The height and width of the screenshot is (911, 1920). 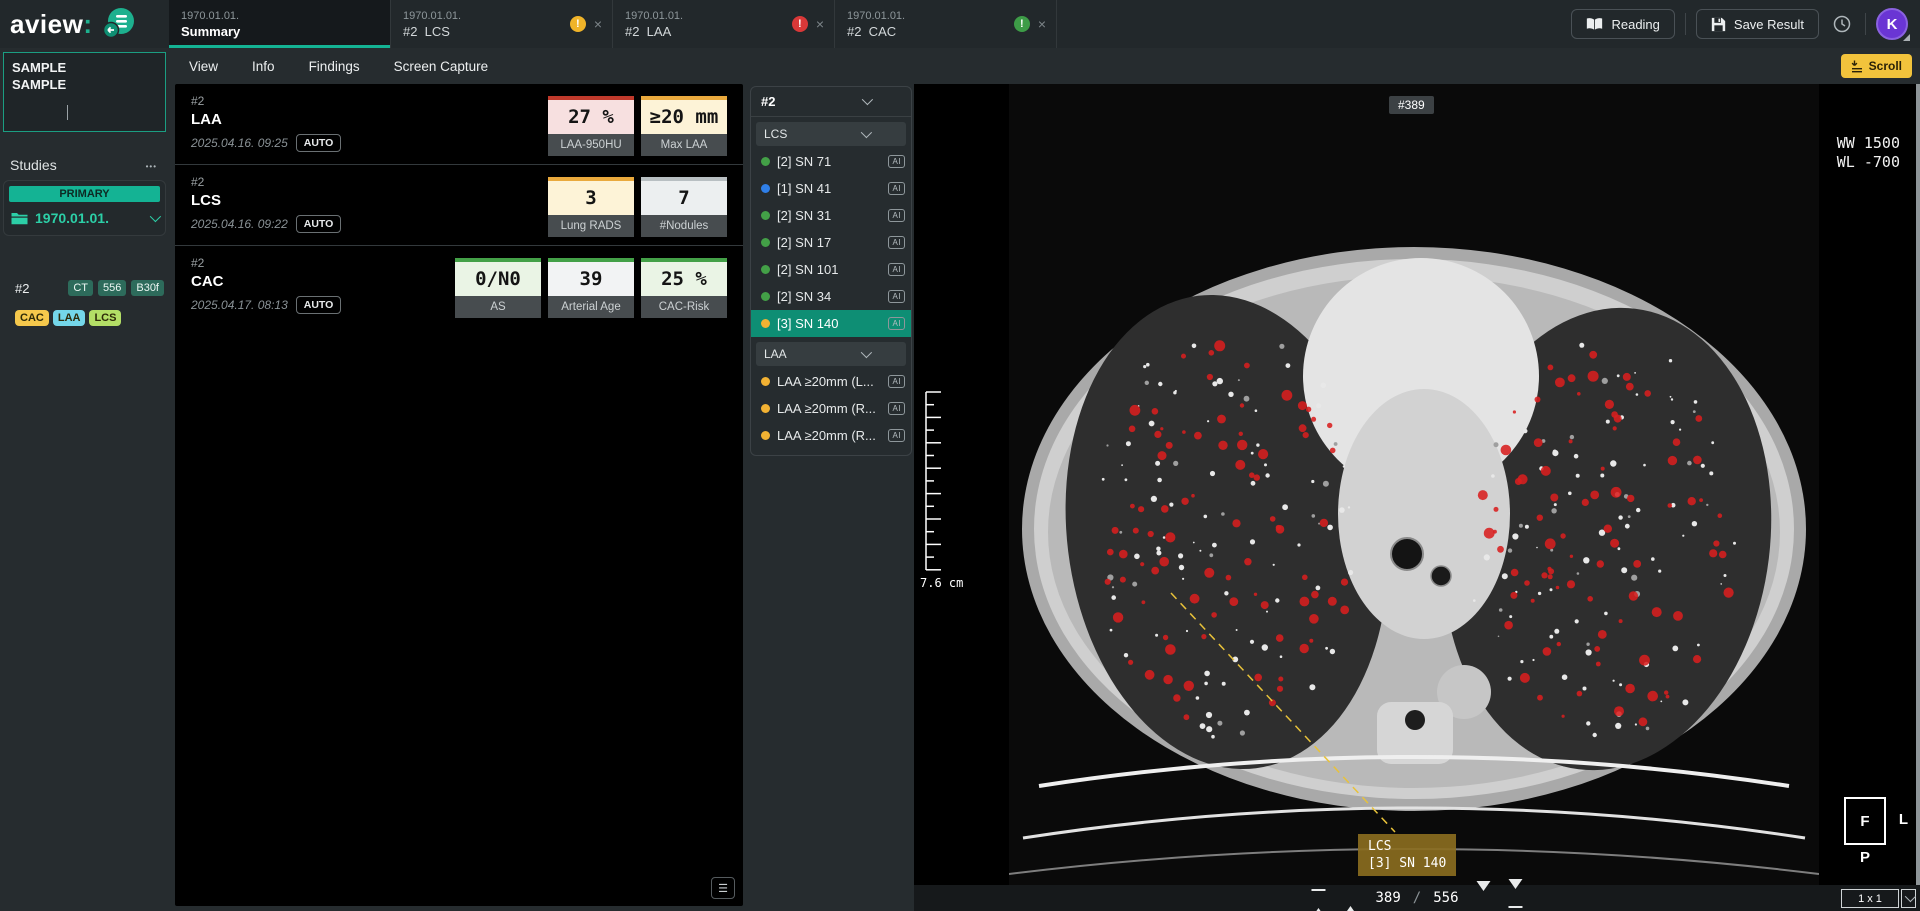 I want to click on cac-badge: CAC, so click(x=32, y=318).